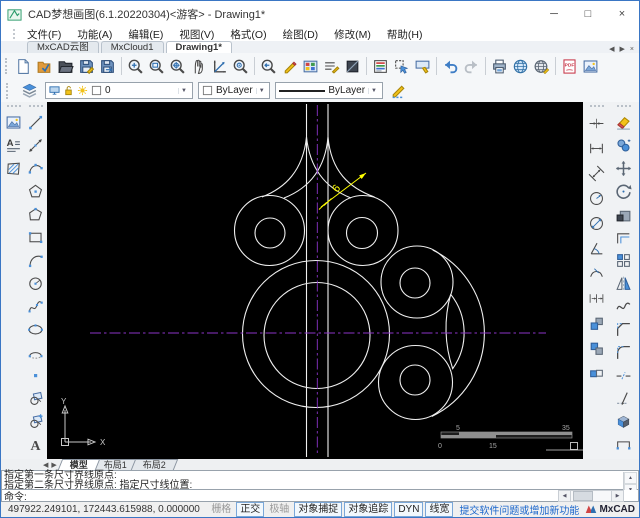  I want to click on scroll-left-icon: ◀, so click(564, 495).